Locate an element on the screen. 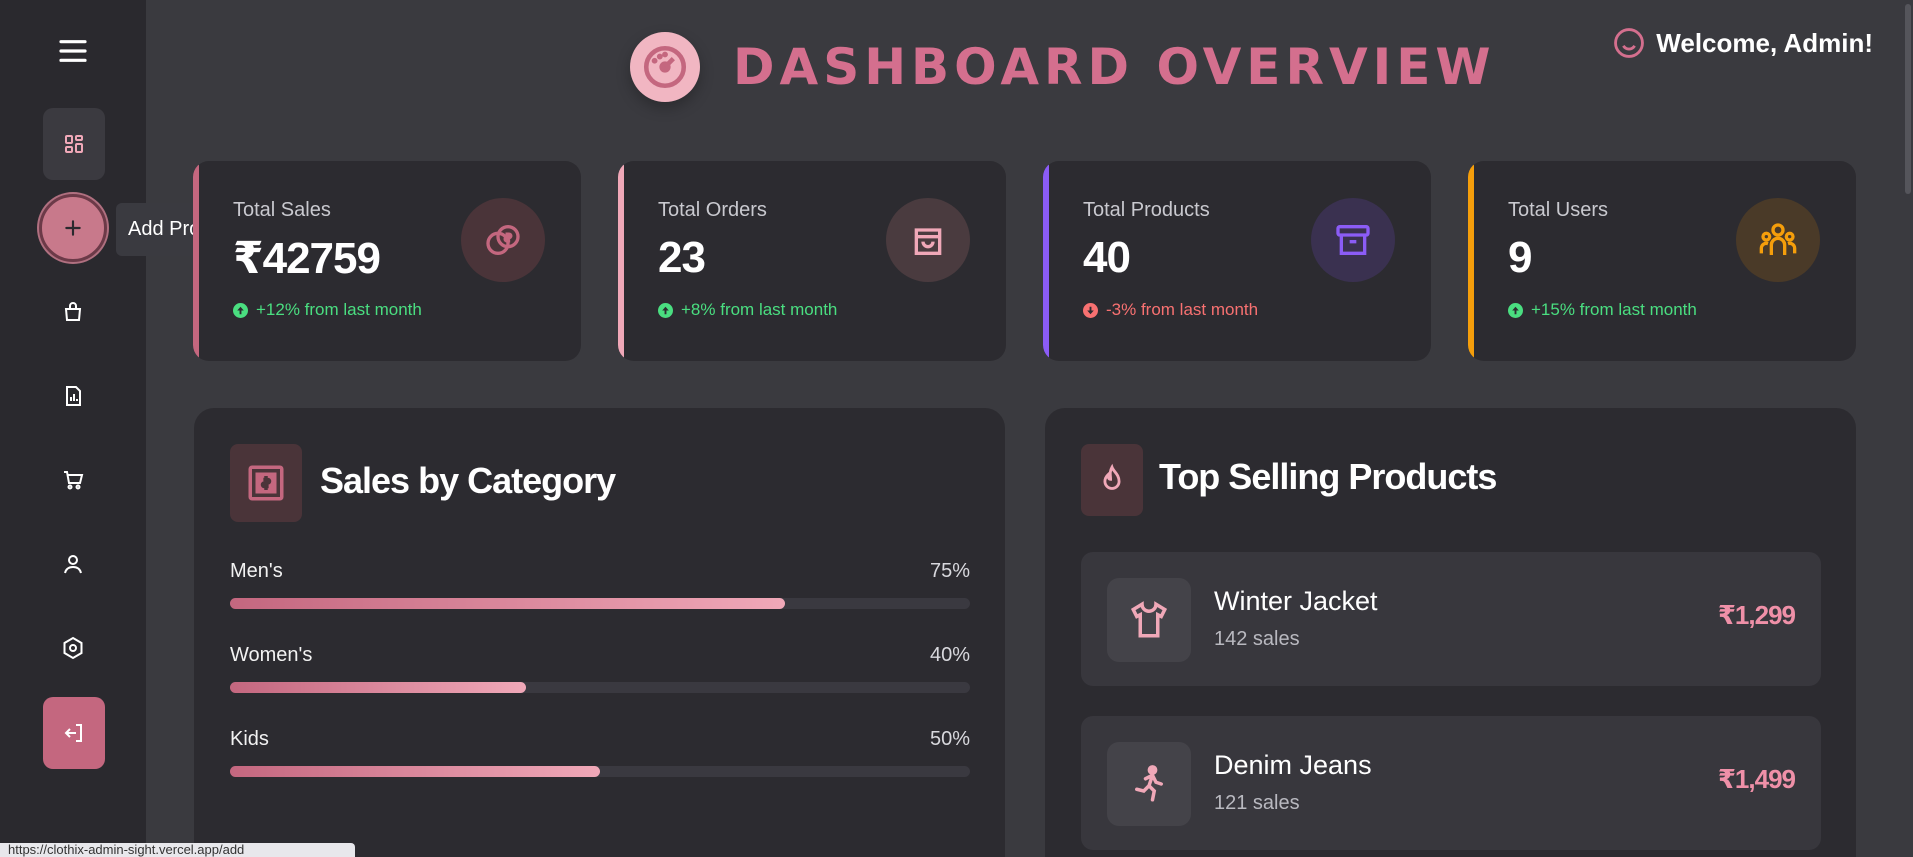  sidebar-item-products is located at coordinates (73, 312).